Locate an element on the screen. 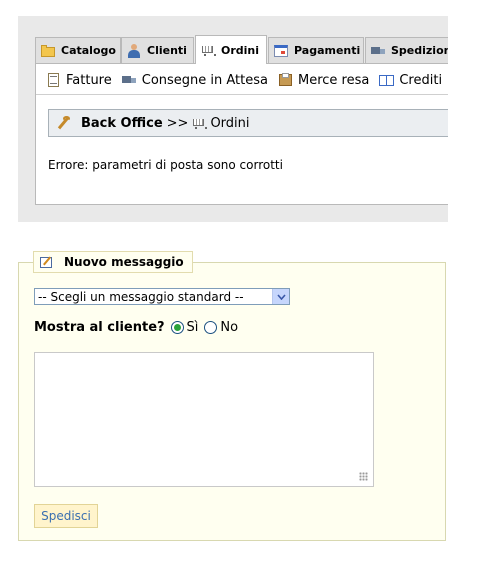 The height and width of the screenshot is (564, 477). wrench-icon is located at coordinates (64, 123).